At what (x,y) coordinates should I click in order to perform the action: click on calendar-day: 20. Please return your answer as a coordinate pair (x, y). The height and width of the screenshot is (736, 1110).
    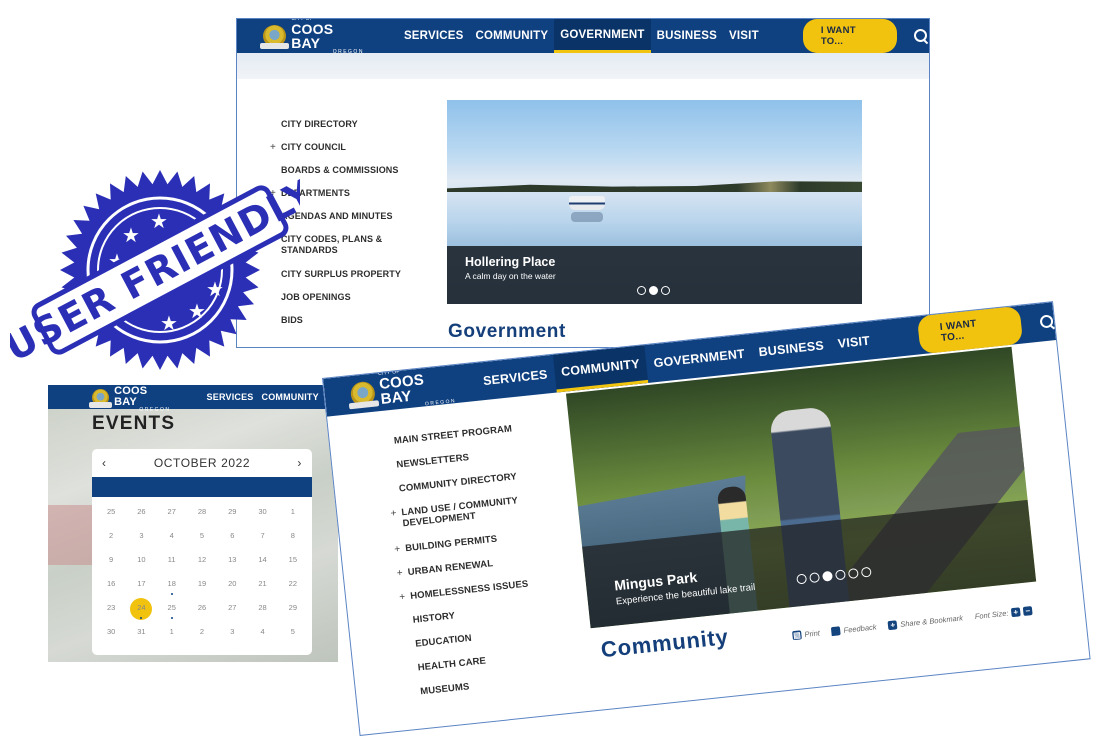
    Looking at the image, I should click on (232, 586).